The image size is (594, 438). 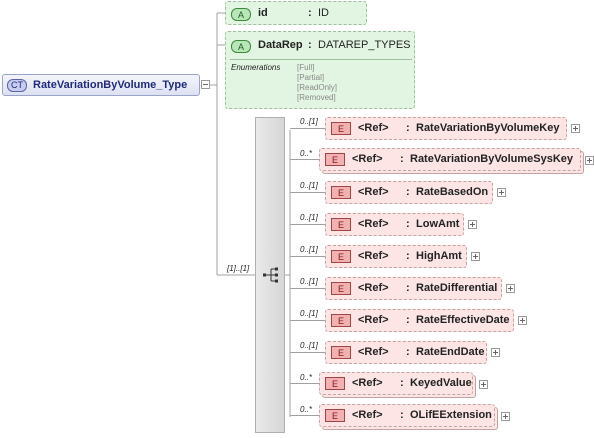 What do you see at coordinates (488, 128) in the screenshot?
I see `element-name: RateVariationByVolumeKey` at bounding box center [488, 128].